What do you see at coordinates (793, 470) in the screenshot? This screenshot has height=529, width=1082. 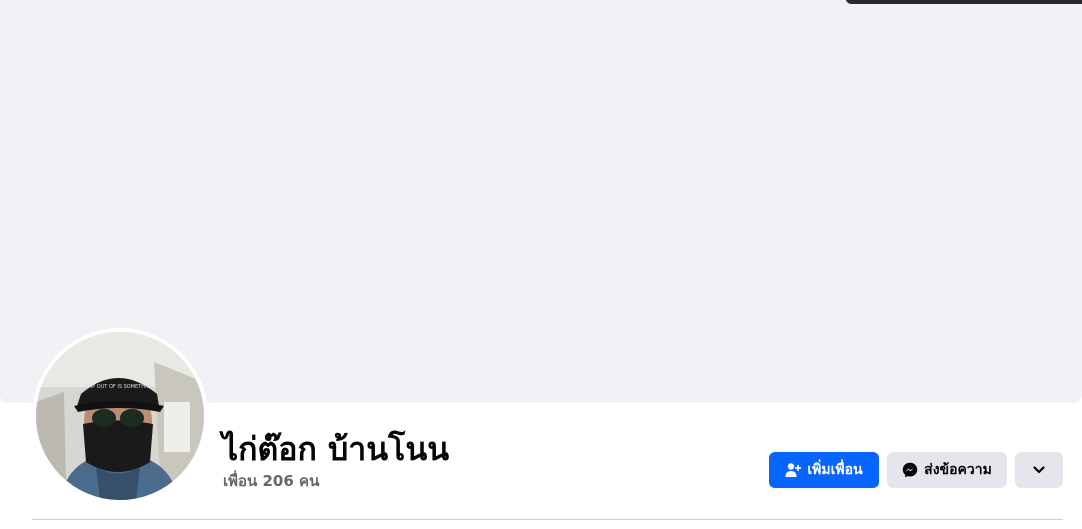 I see `add-friend-icon` at bounding box center [793, 470].